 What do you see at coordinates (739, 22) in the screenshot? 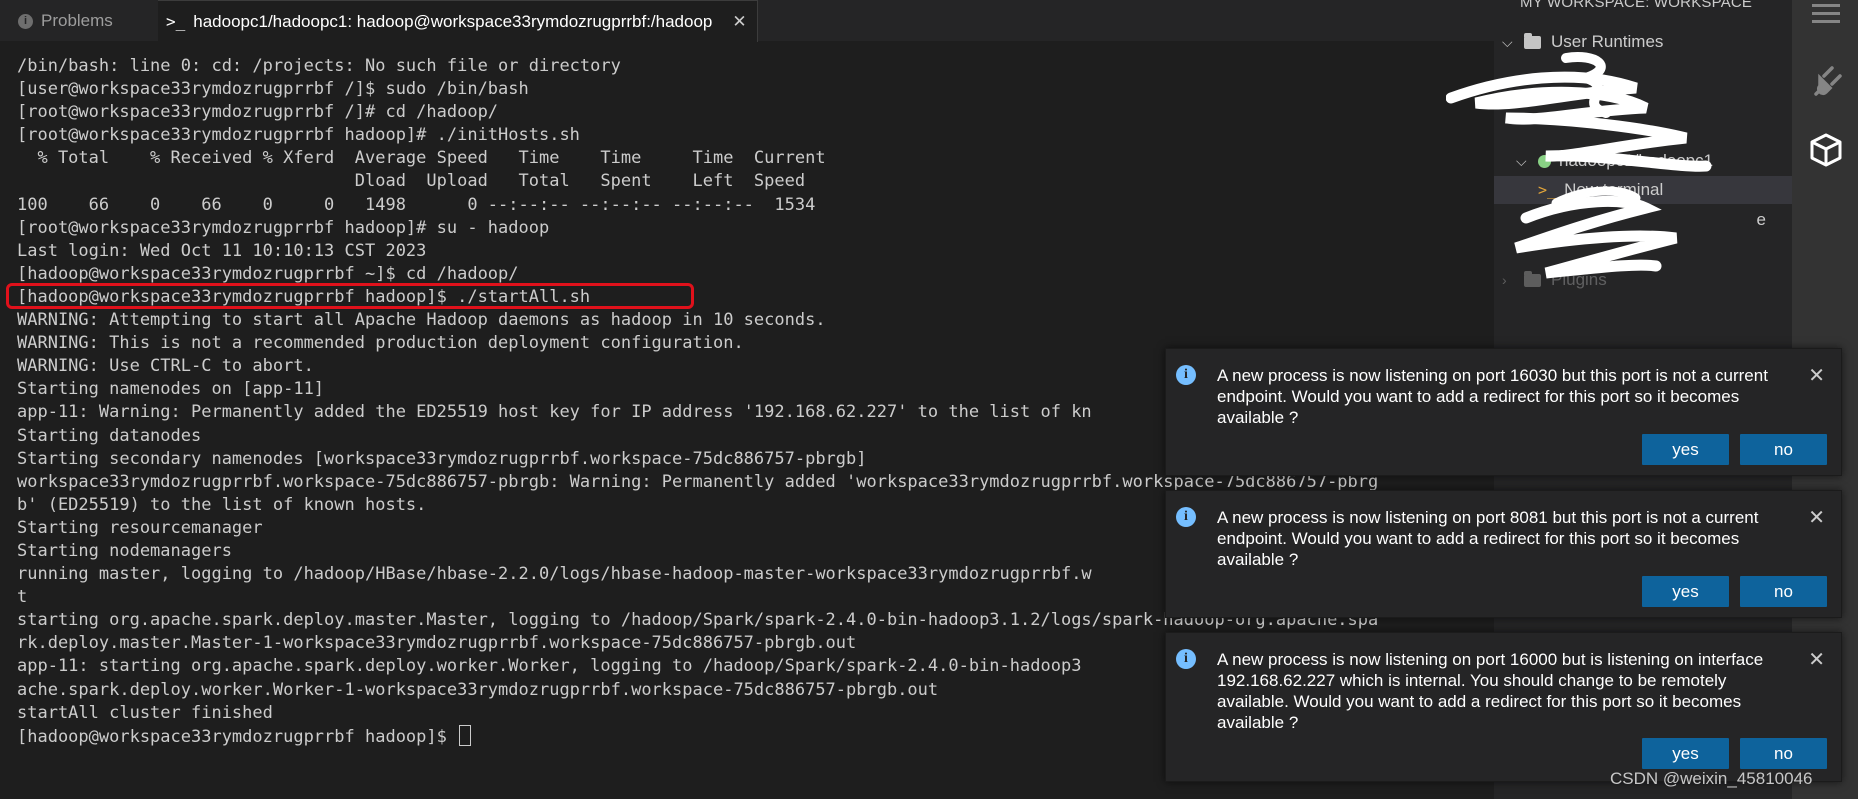
I see `close-tab-icon: ✕` at bounding box center [739, 22].